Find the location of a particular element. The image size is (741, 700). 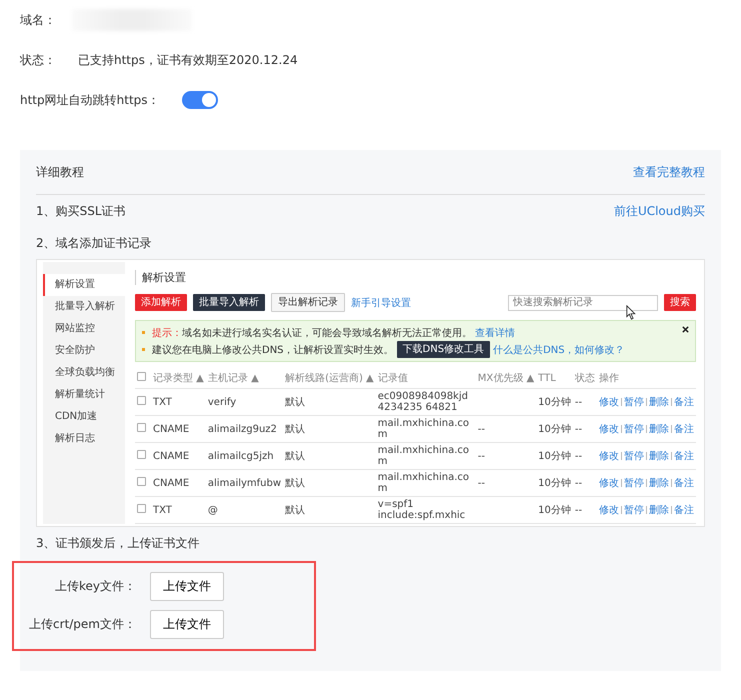

field-label: 上传key文件： is located at coordinates (95, 586).